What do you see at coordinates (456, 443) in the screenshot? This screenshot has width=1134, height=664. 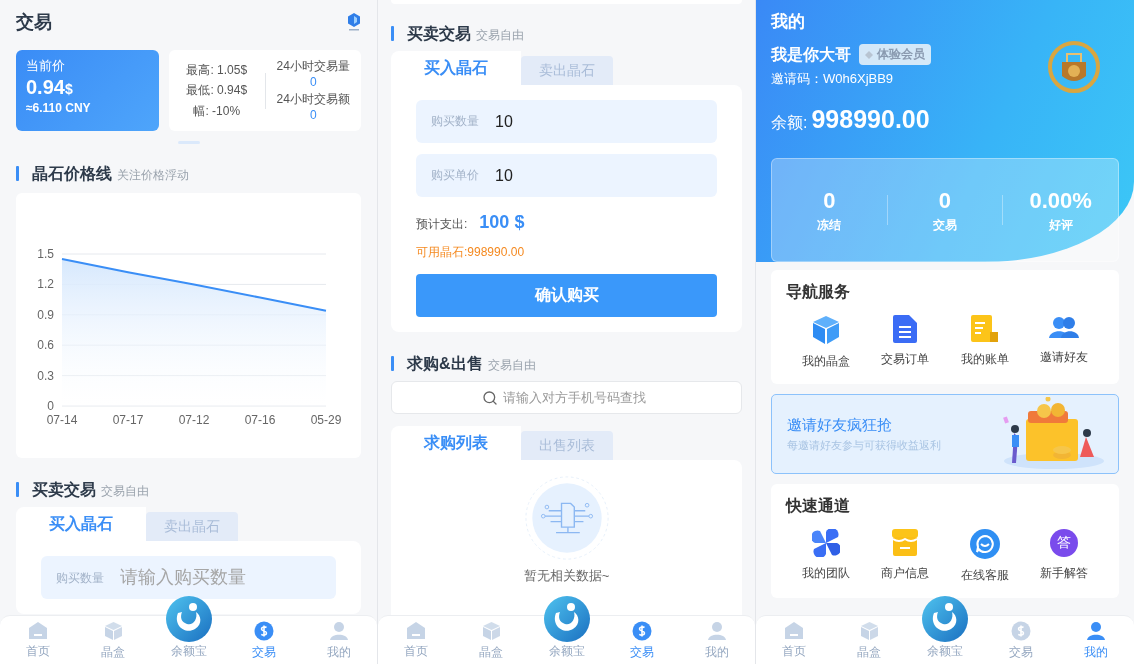 I see `tab: 求购列表` at bounding box center [456, 443].